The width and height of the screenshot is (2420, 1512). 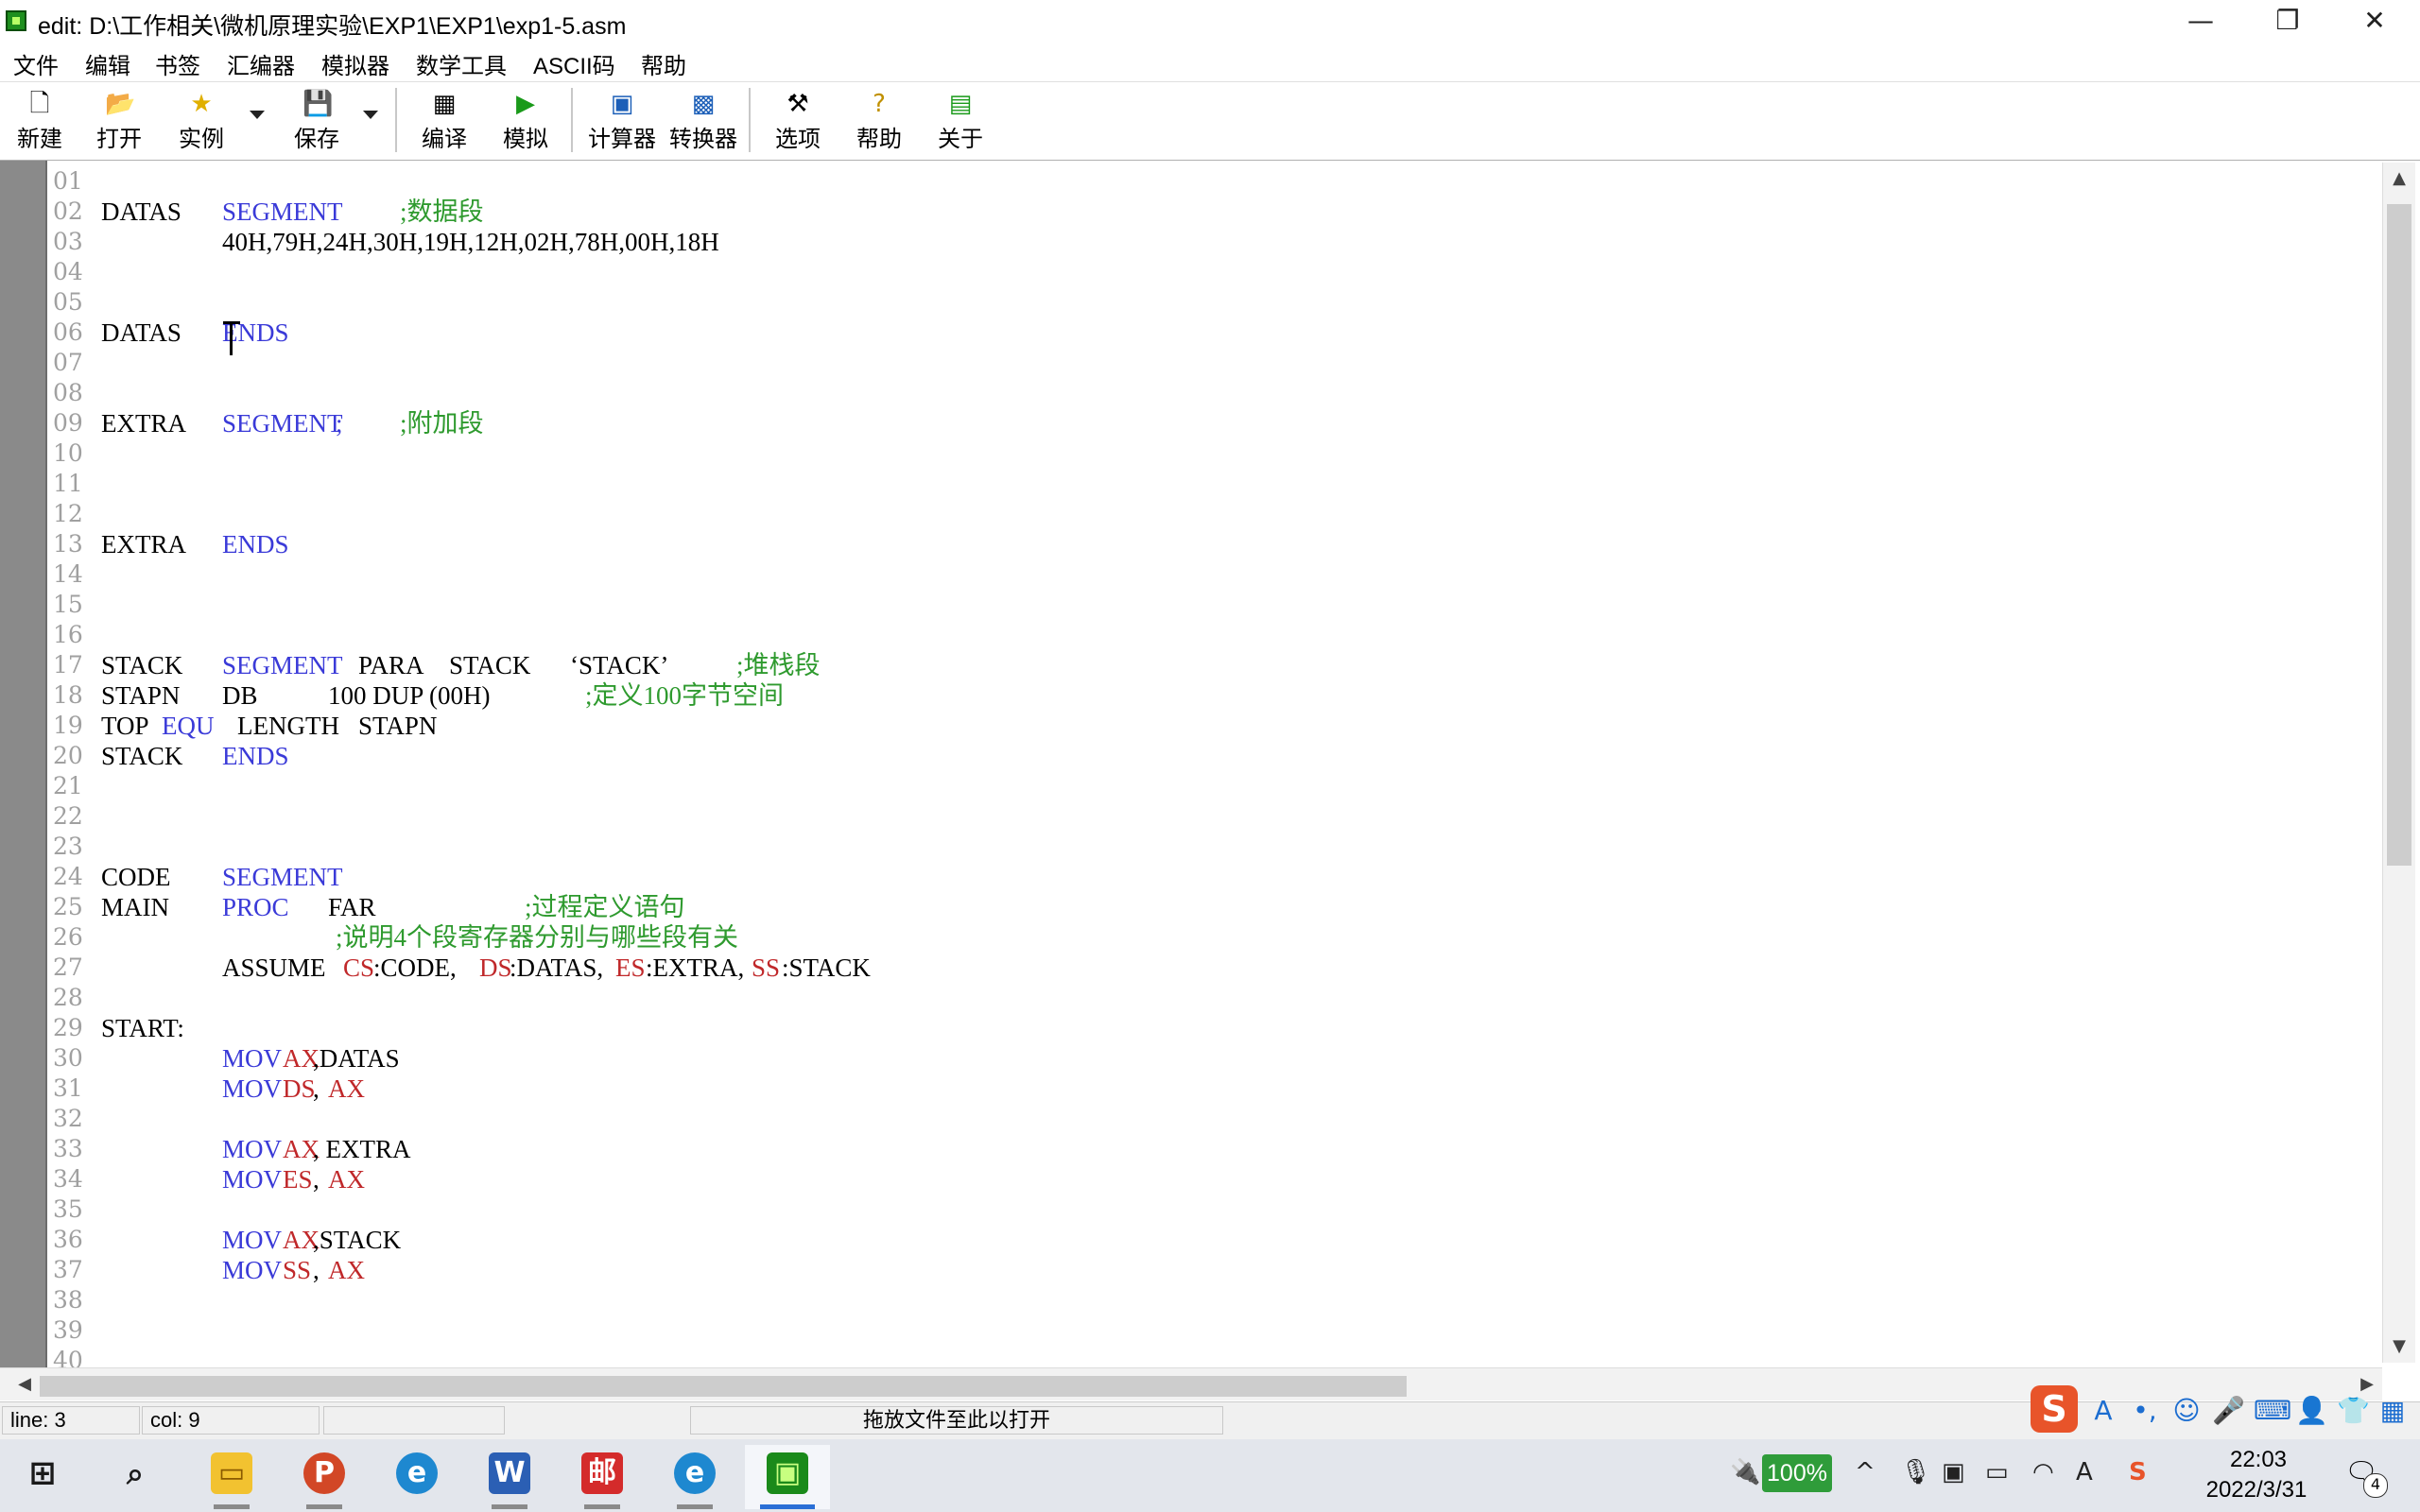 What do you see at coordinates (525, 104) in the screenshot?
I see `play-icon: ▶` at bounding box center [525, 104].